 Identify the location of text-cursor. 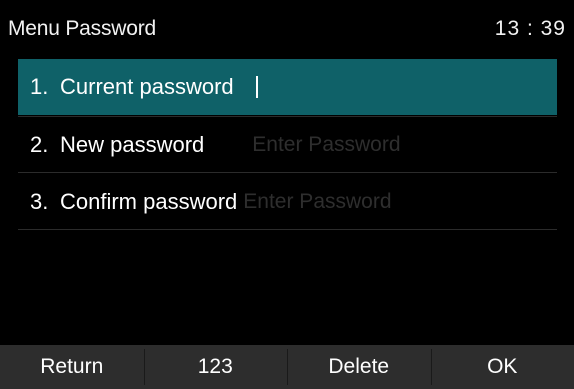
(256, 87).